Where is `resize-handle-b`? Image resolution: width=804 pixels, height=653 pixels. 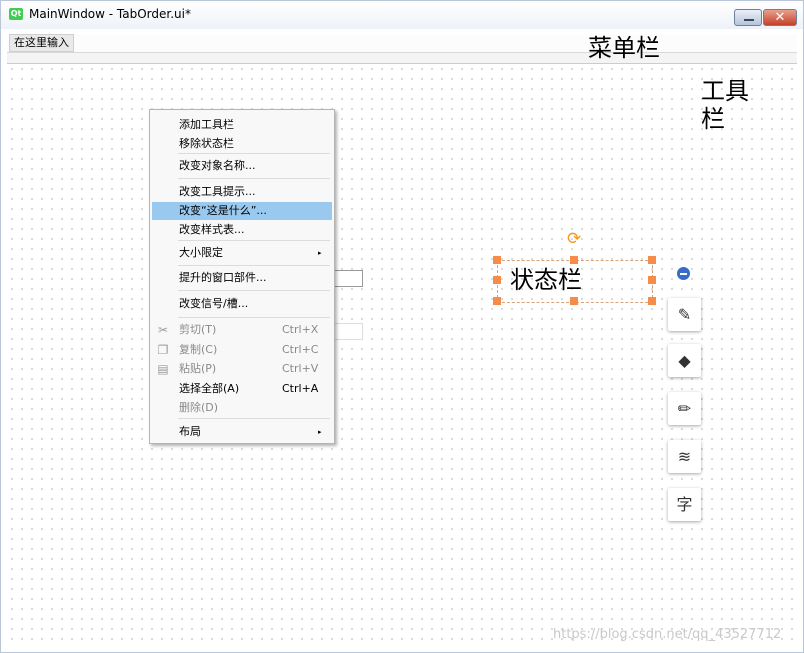 resize-handle-b is located at coordinates (574, 301).